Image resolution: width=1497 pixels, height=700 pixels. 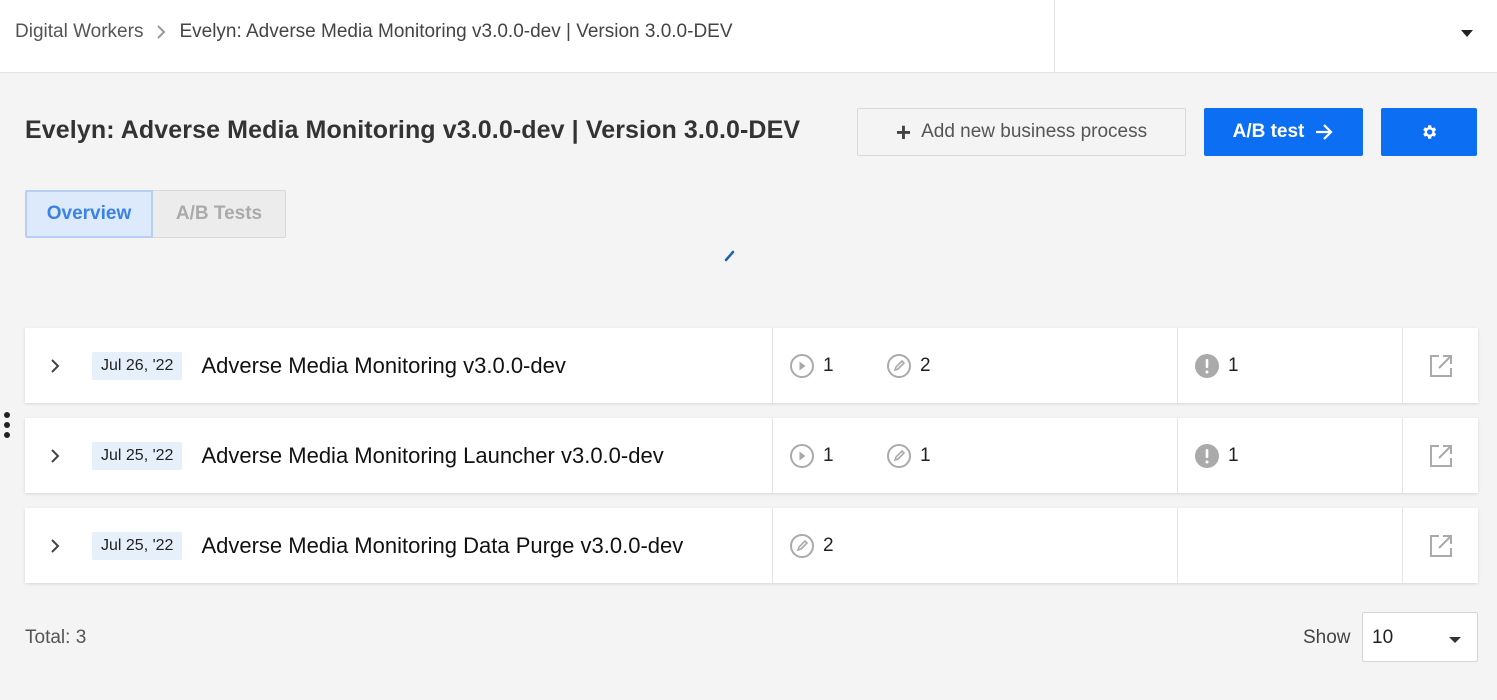 I want to click on date-badge: Jul 26, '22, so click(x=137, y=365).